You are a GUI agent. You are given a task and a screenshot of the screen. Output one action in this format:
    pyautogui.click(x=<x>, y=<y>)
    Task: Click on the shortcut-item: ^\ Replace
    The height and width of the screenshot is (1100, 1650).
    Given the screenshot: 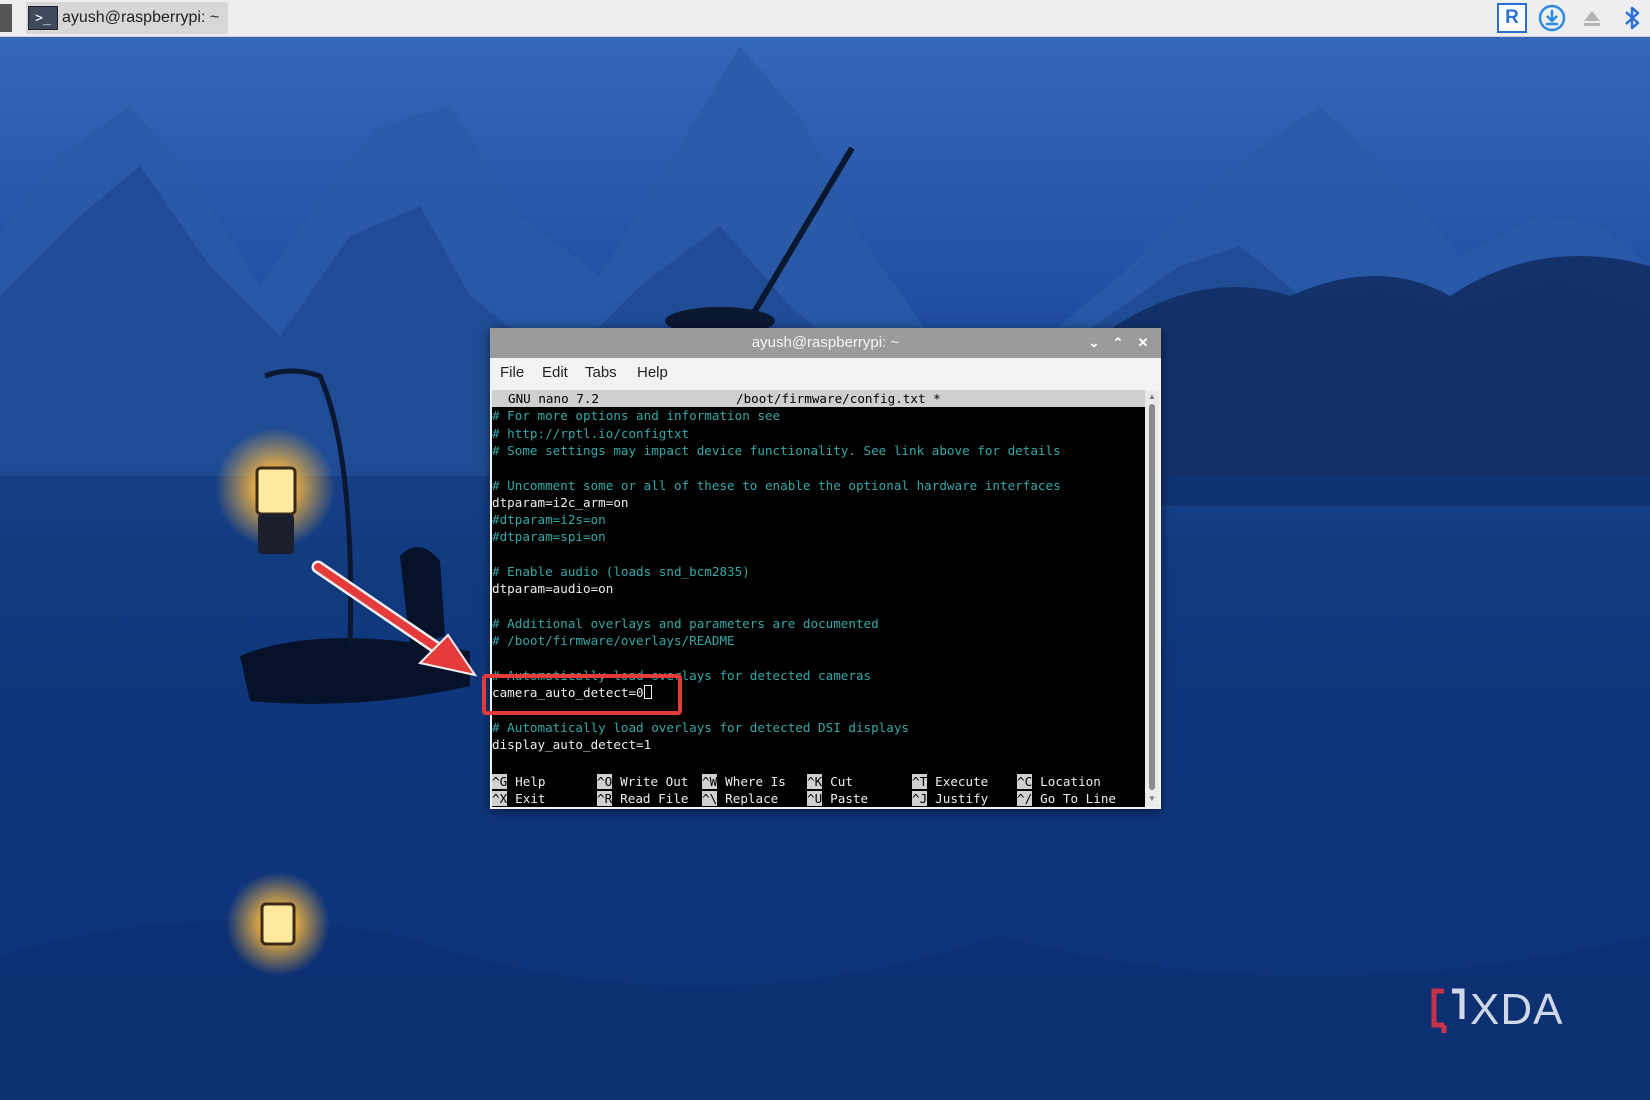 What is the action you would take?
    pyautogui.click(x=740, y=798)
    